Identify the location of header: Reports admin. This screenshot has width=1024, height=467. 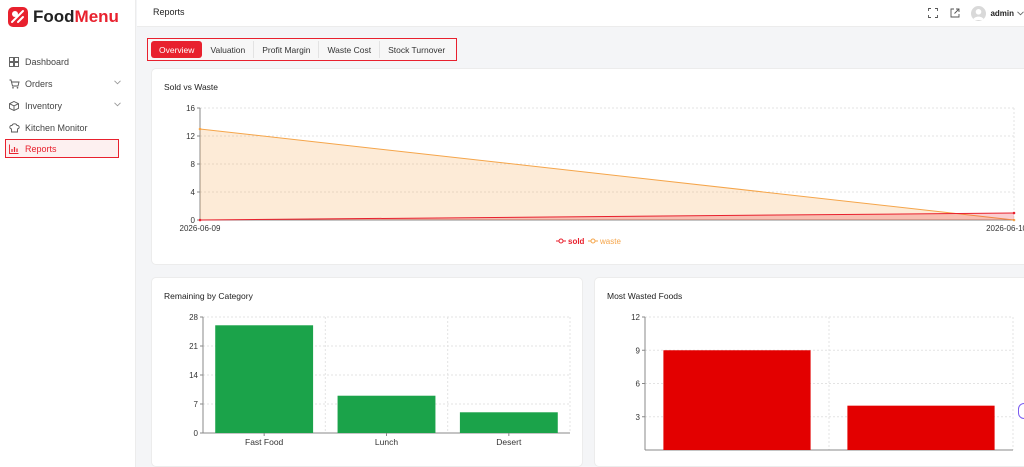
(580, 13).